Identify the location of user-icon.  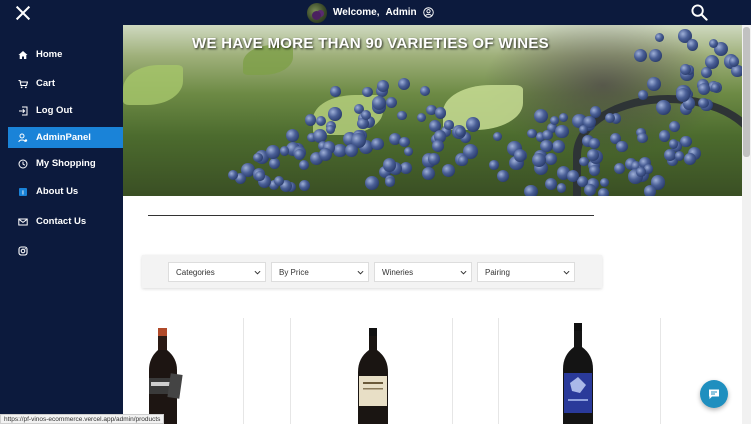
(428, 12).